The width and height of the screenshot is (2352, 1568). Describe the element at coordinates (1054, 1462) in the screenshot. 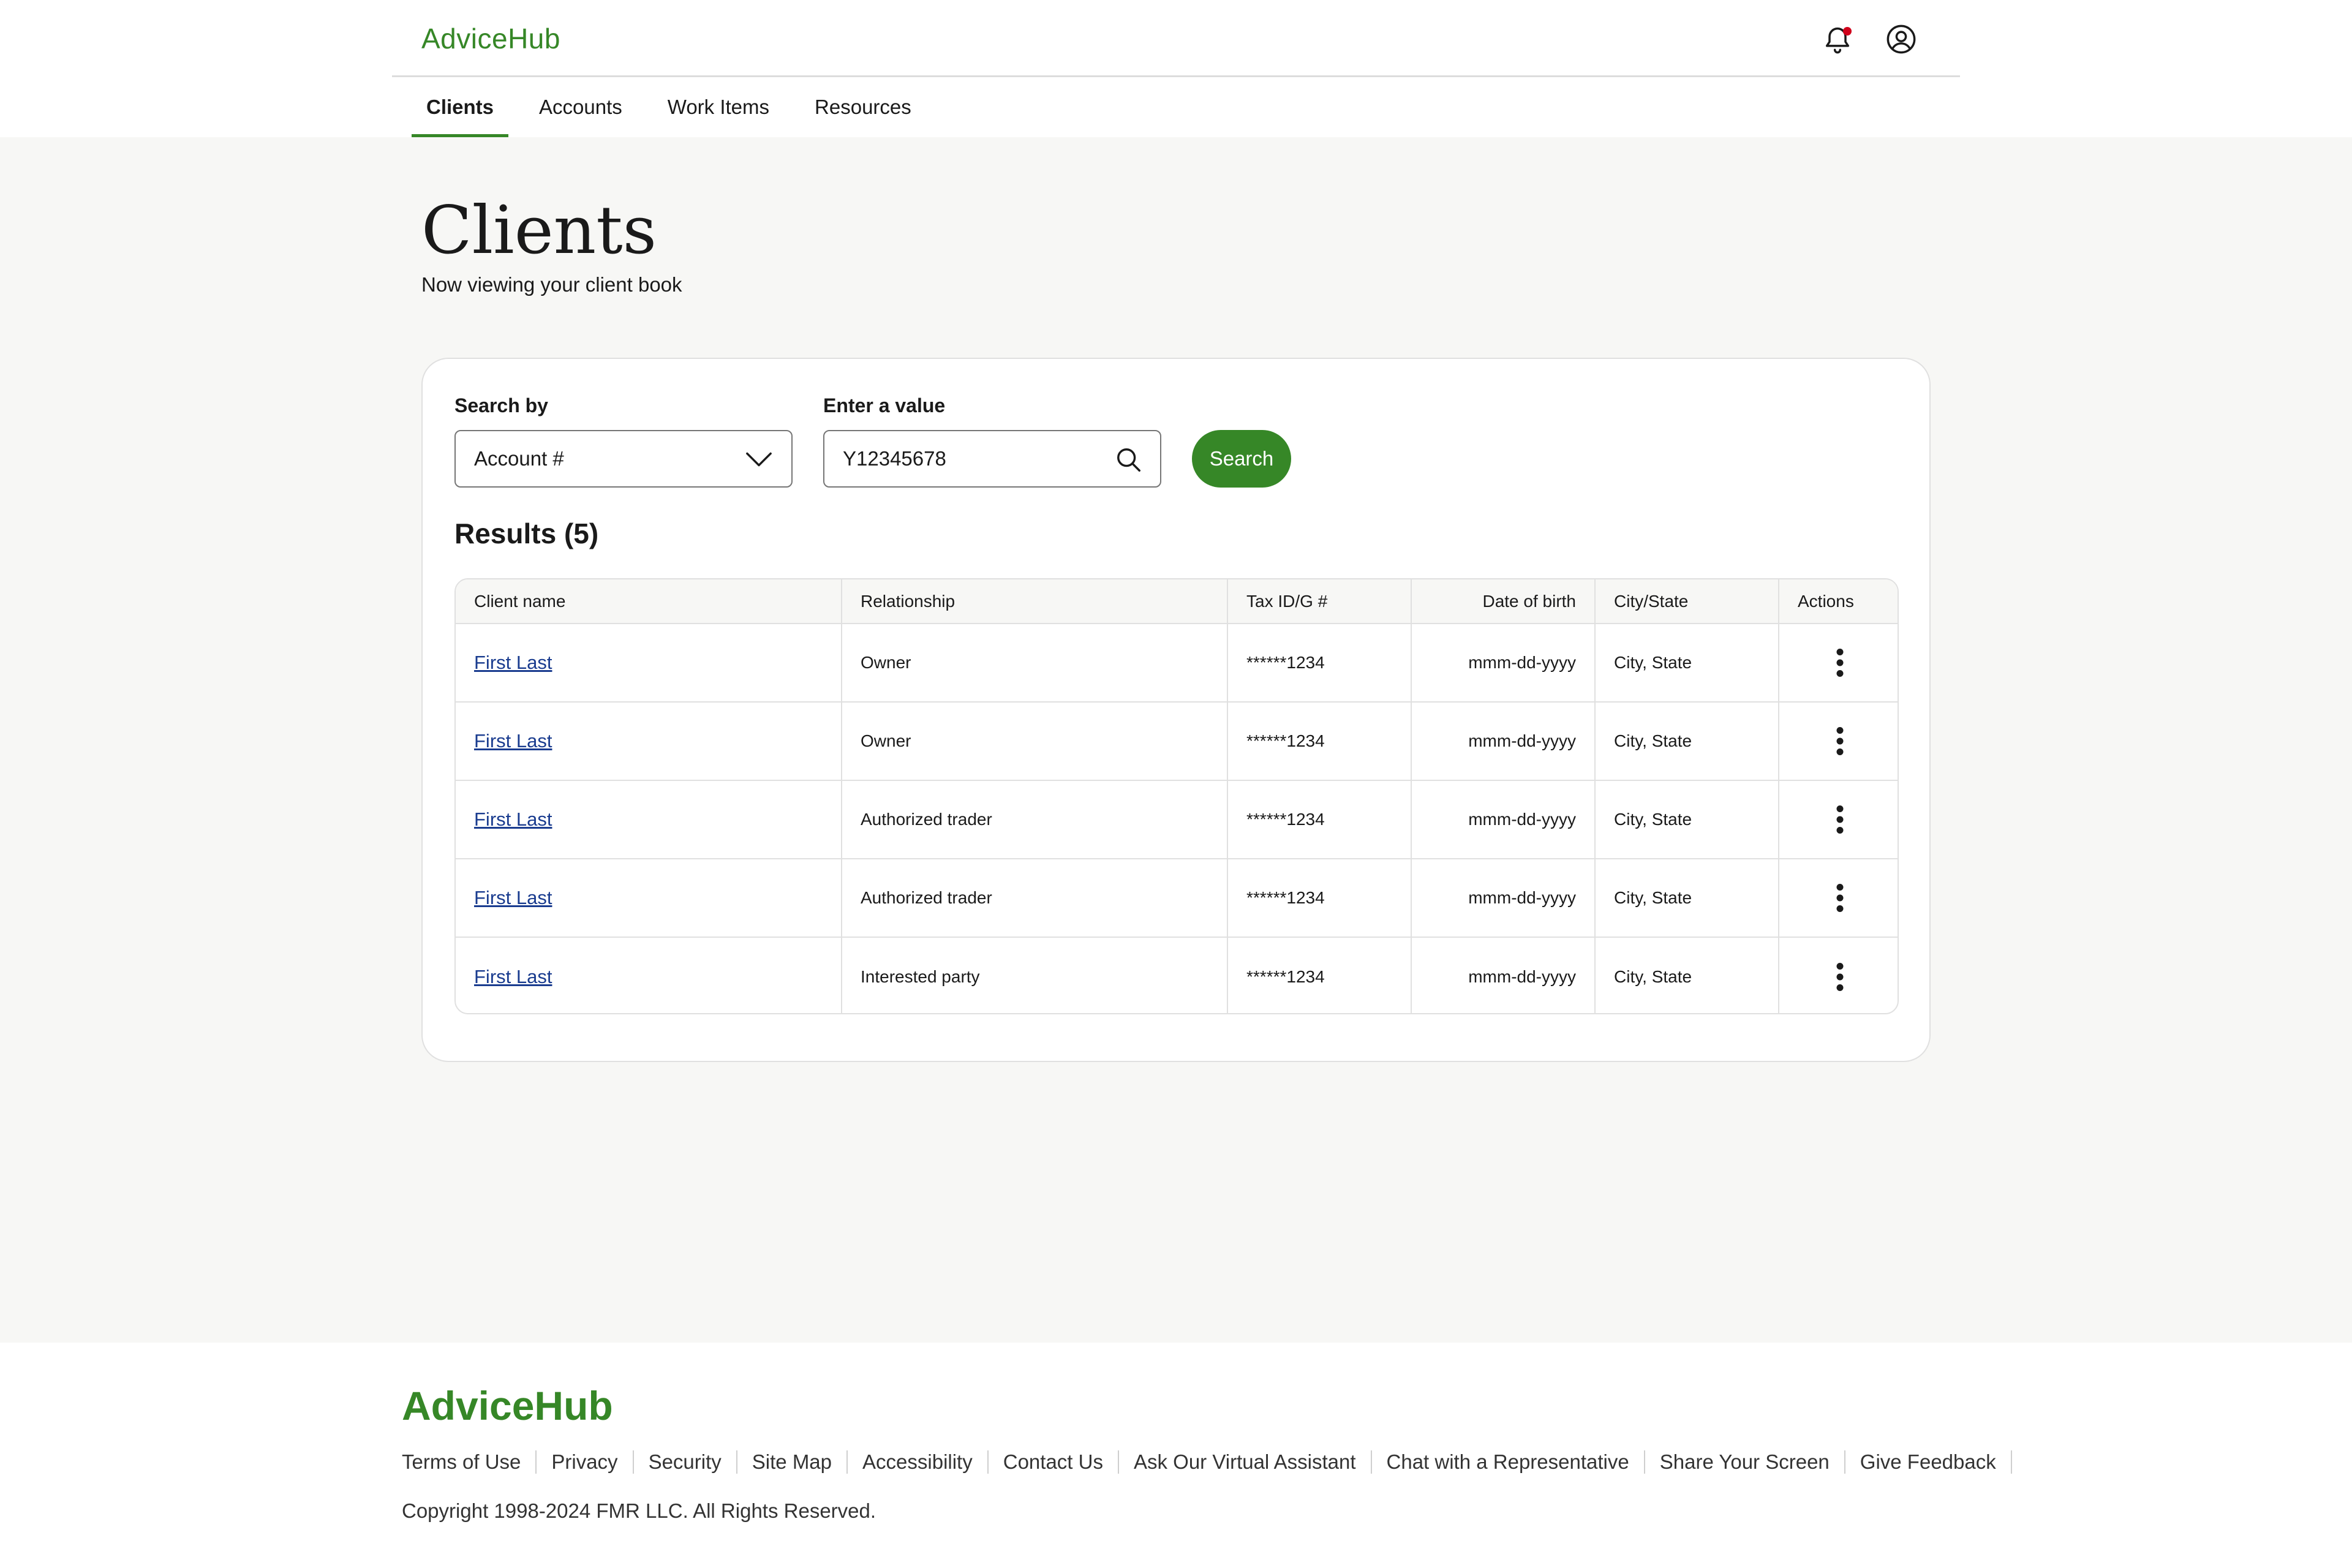

I see `footer-link-contact: Contact Us` at that location.